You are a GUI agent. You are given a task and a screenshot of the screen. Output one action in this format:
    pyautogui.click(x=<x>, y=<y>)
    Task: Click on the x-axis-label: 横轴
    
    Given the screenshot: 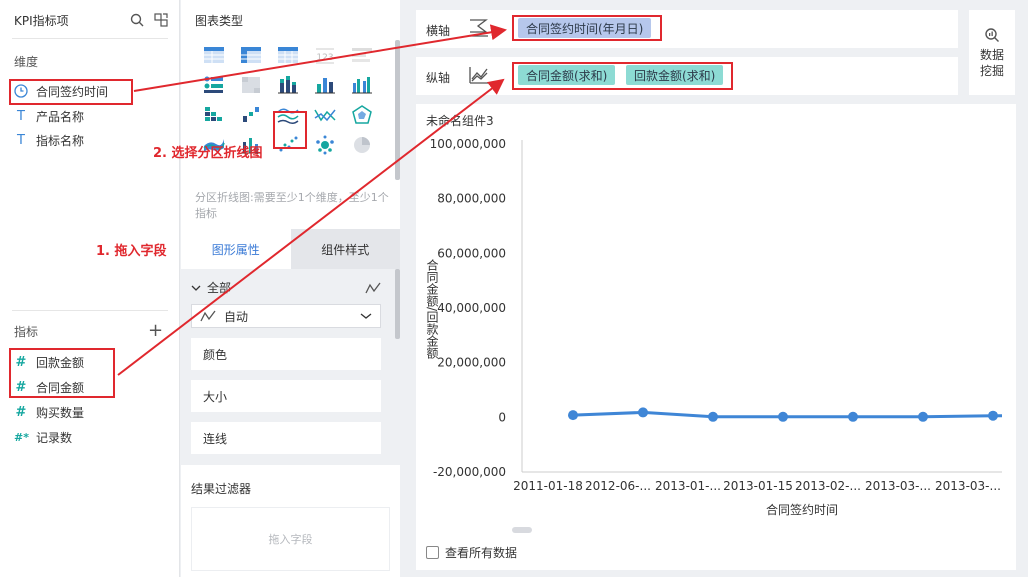 What is the action you would take?
    pyautogui.click(x=438, y=31)
    